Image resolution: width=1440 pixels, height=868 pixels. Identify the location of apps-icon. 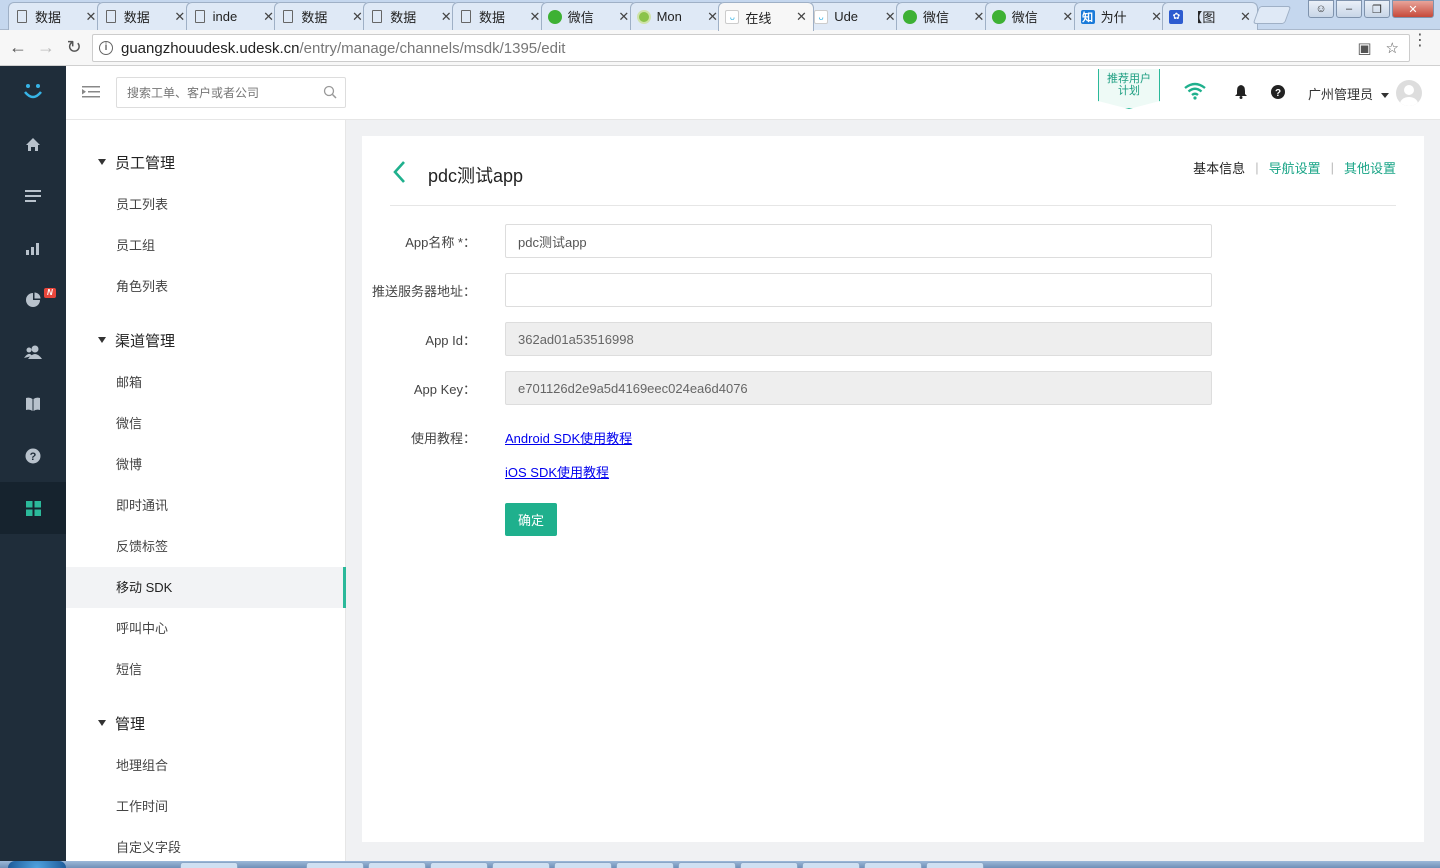
(33, 508).